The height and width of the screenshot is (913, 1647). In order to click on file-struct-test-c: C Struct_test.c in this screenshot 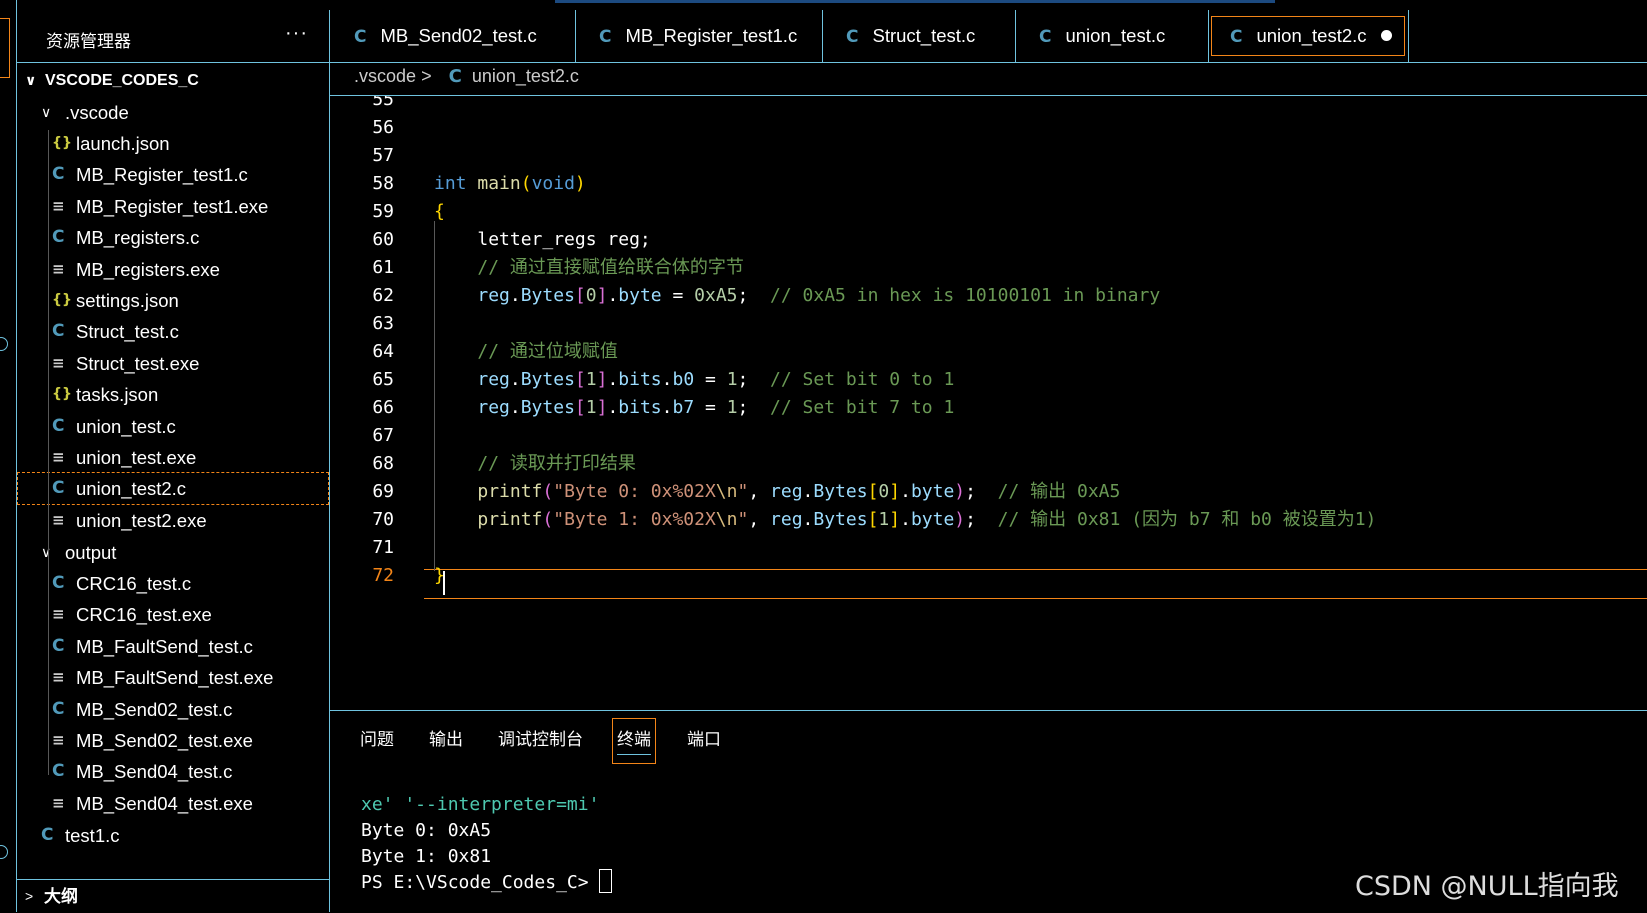, I will do `click(173, 331)`.